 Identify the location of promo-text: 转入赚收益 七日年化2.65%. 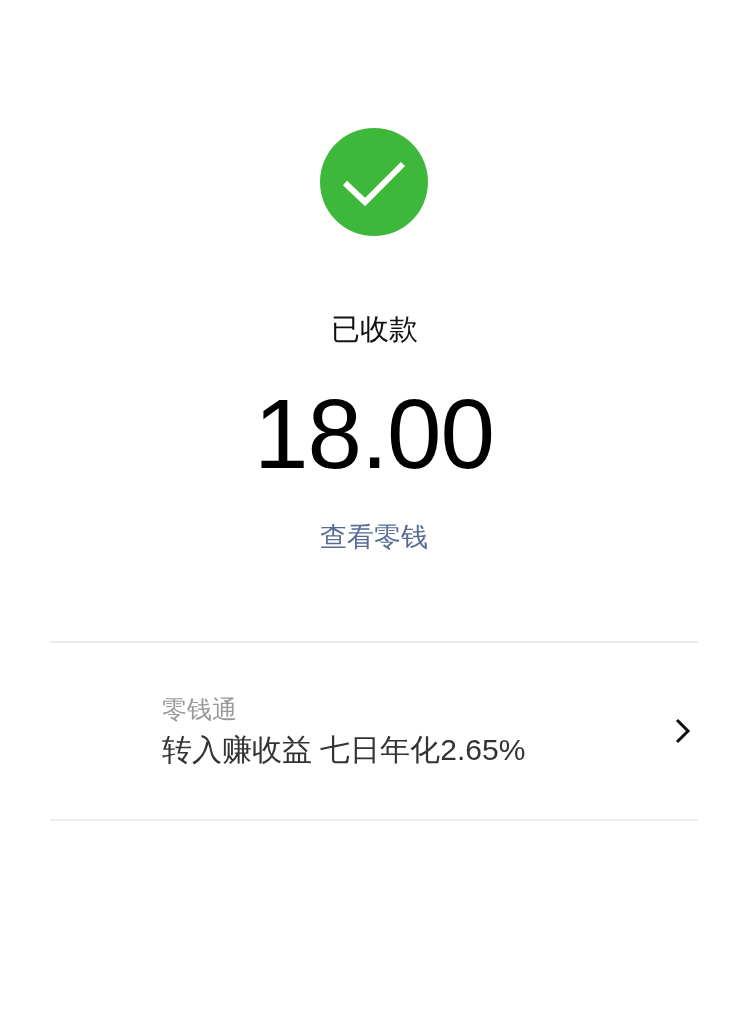
(344, 749).